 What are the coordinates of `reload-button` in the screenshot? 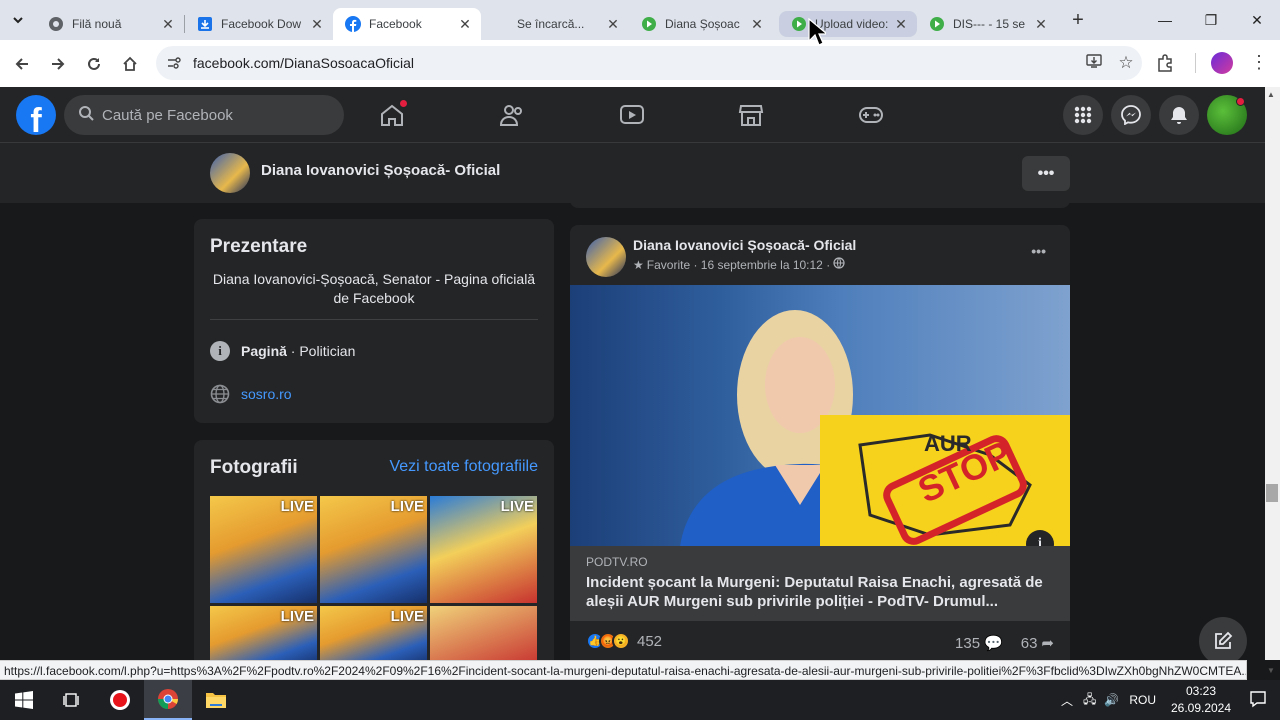 It's located at (94, 64).